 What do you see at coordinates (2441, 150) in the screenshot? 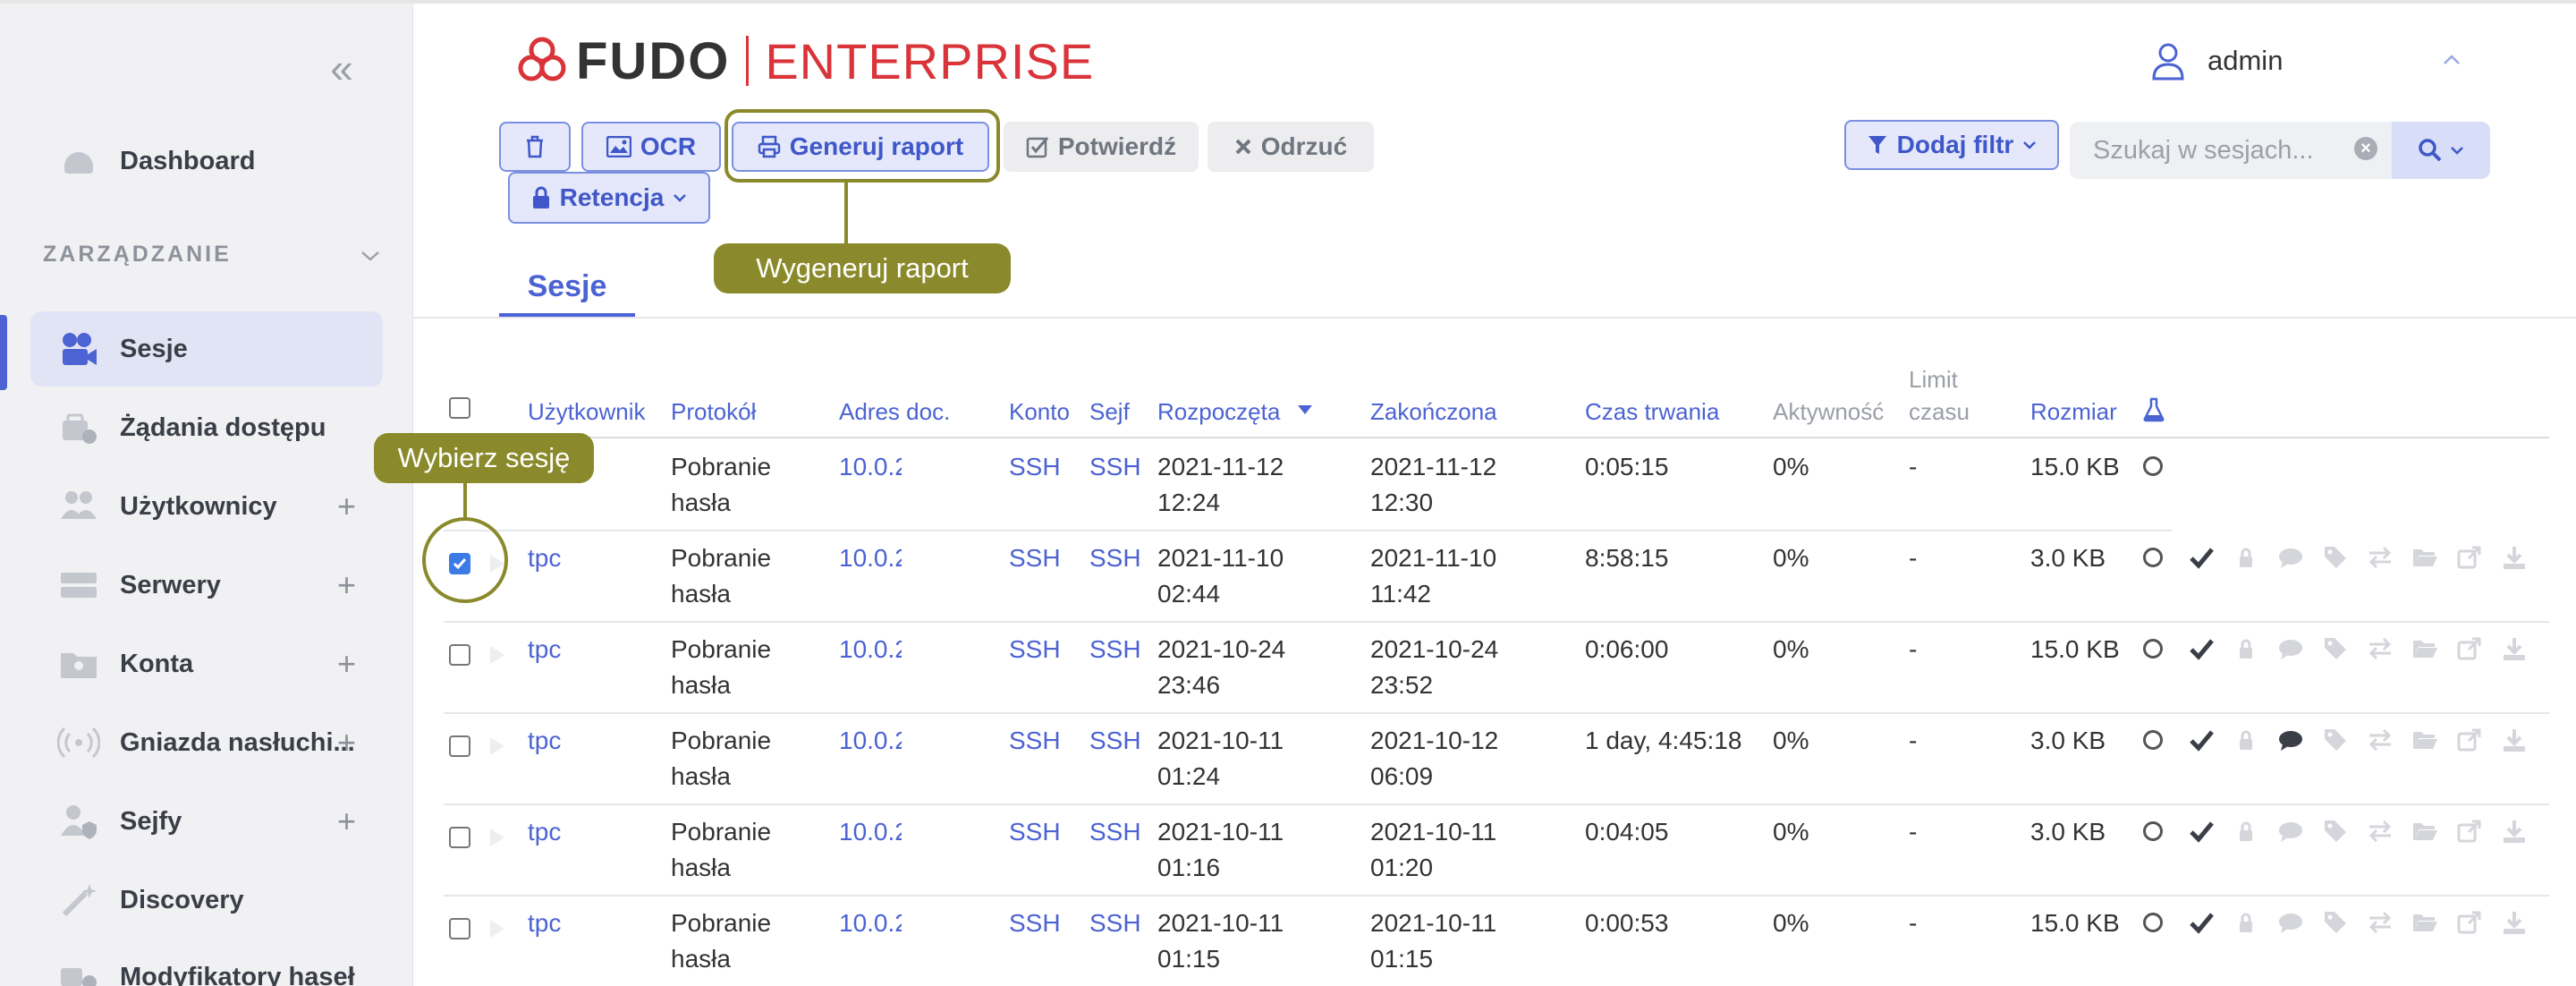
I see `search-button` at bounding box center [2441, 150].